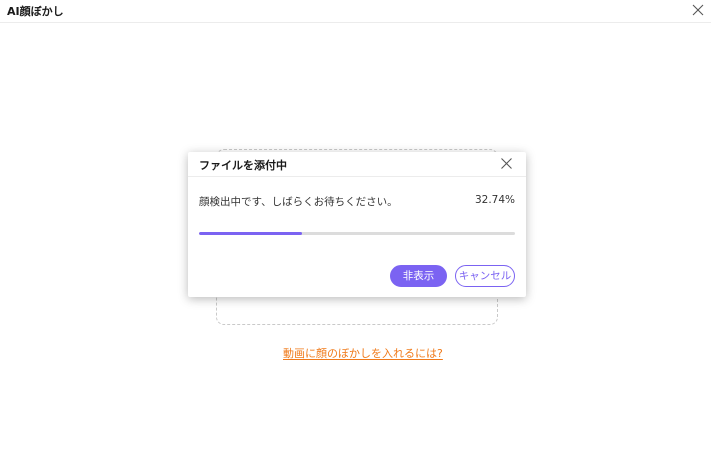 This screenshot has width=711, height=450. I want to click on progress-percent: 32.74%, so click(494, 200).